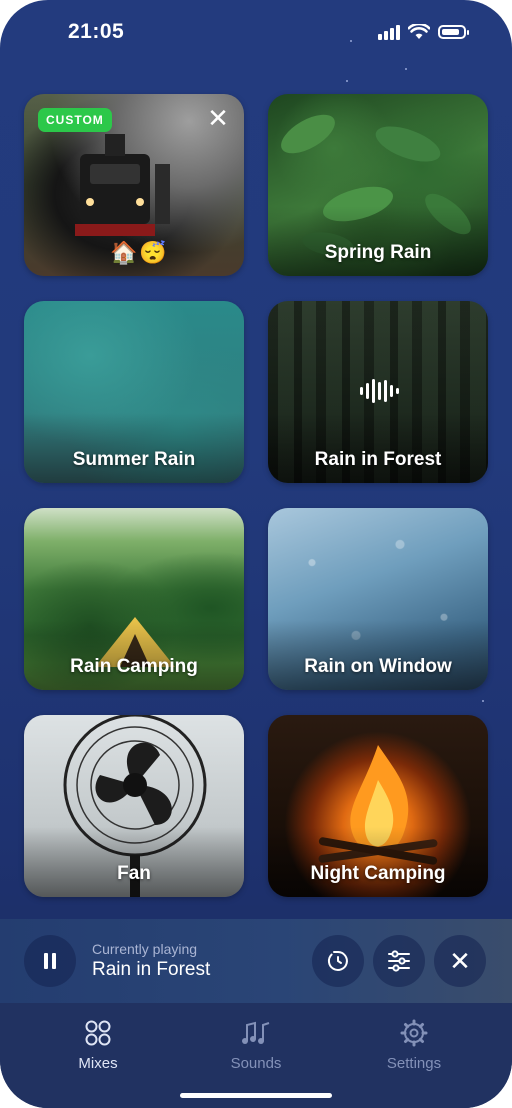 This screenshot has height=1108, width=512. I want to click on mix-card-label: Spring Rain, so click(378, 252).